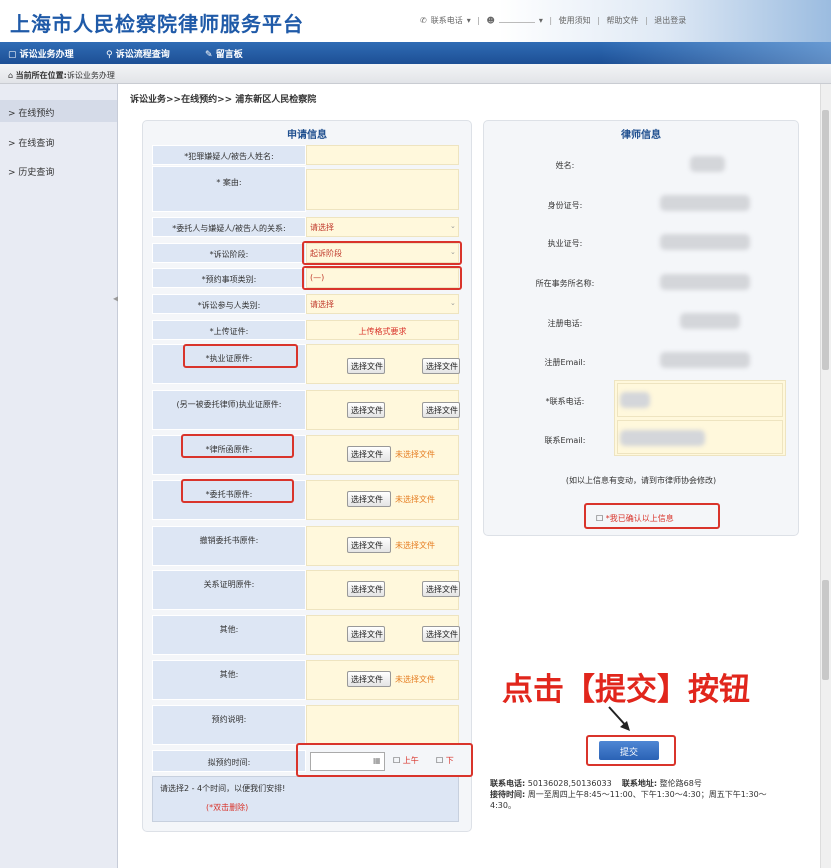 Image resolution: width=831 pixels, height=868 pixels. I want to click on sidebar-item-online-booking: > 在线预约, so click(31, 112).